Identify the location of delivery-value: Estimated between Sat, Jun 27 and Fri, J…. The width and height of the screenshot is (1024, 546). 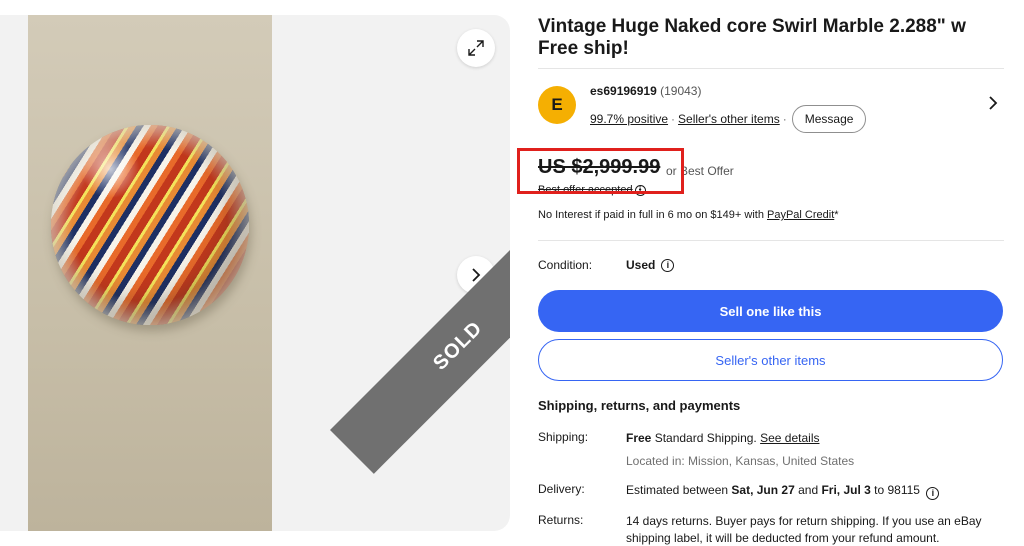
(811, 491).